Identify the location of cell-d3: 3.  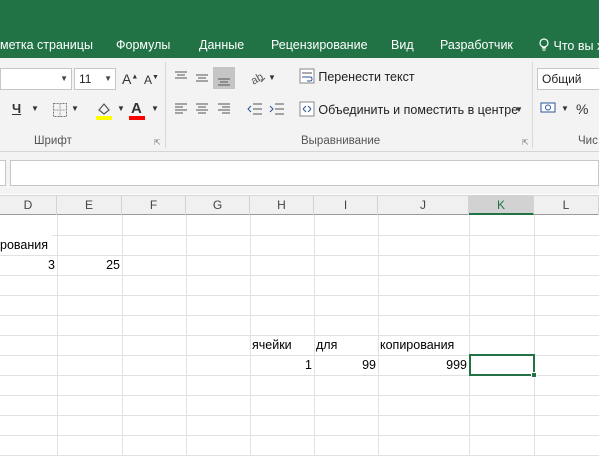
(28, 265).